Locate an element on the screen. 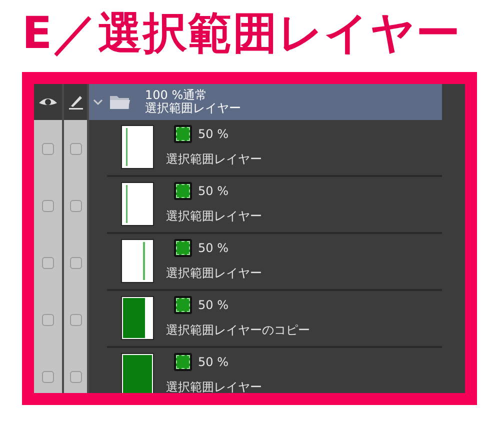  layer-folder-row: 100 %通常 選択範囲レイヤー is located at coordinates (265, 102).